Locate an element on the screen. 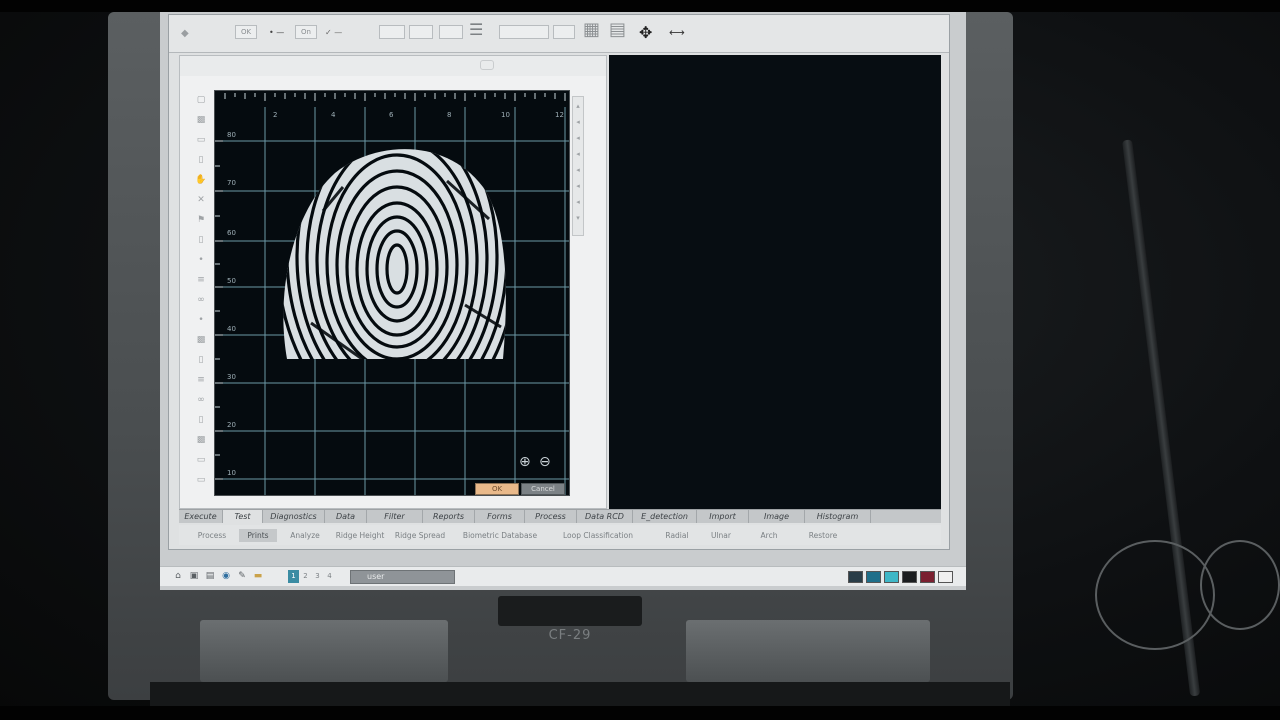 The width and height of the screenshot is (1280, 720). tab-import: Import is located at coordinates (723, 516).